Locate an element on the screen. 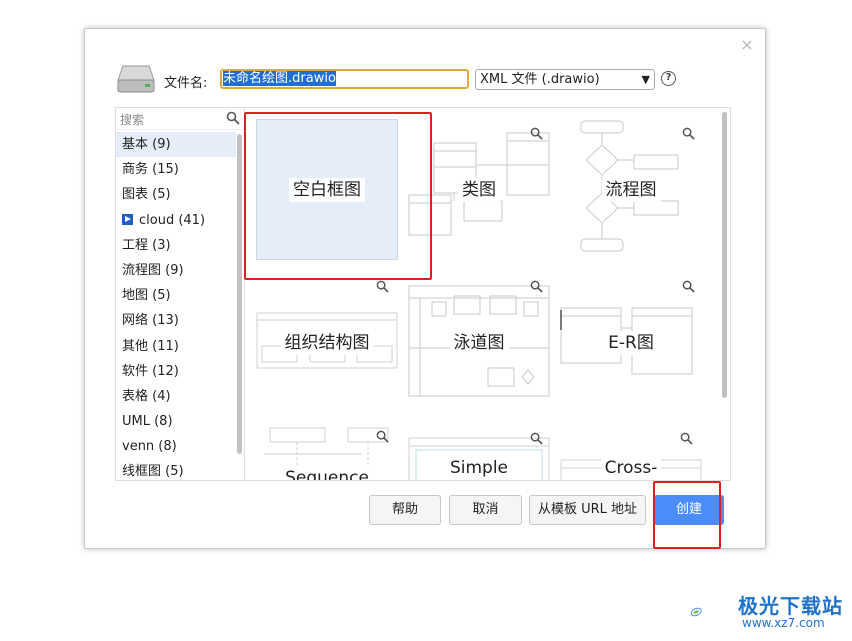 The image size is (852, 641). category-item: 流程图 (9) is located at coordinates (176, 270).